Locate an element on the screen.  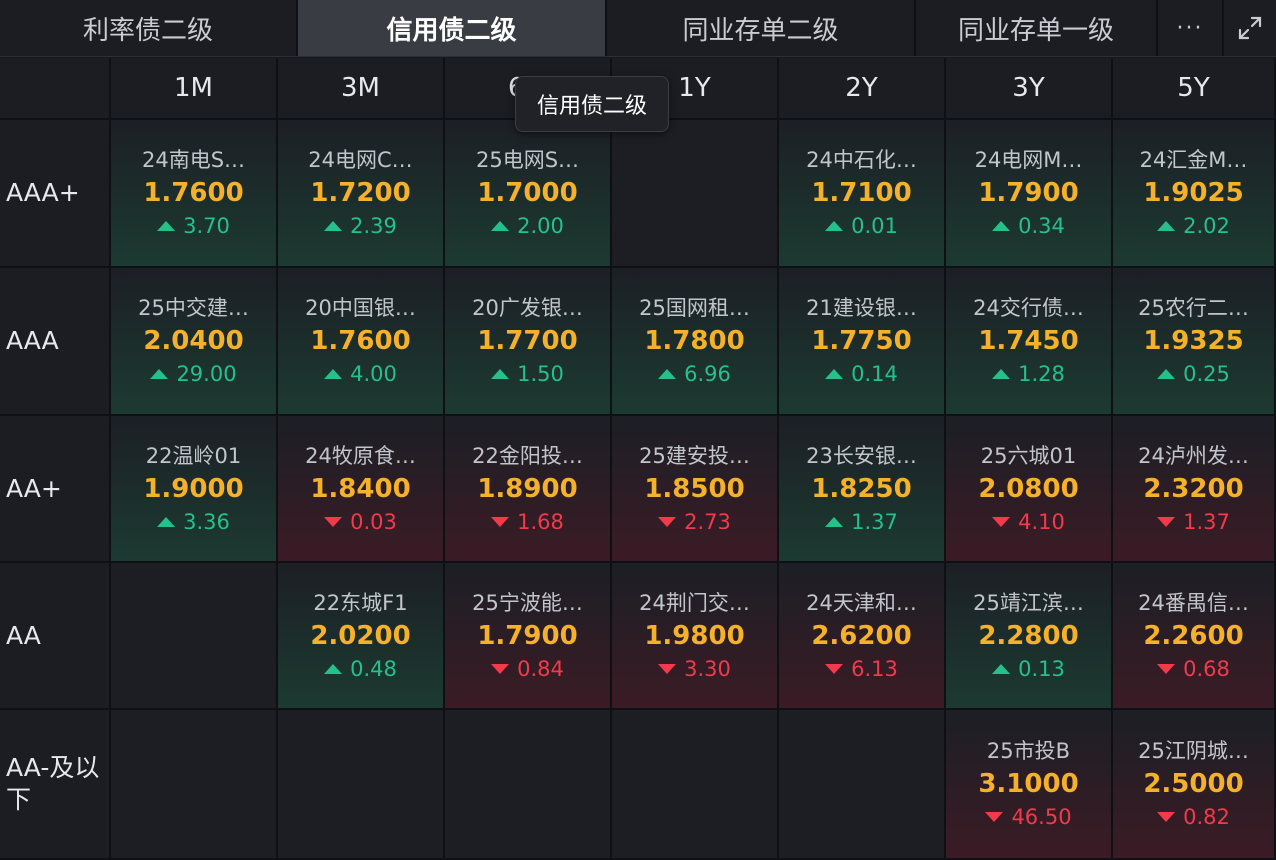
bond-change: 2.00 is located at coordinates (527, 226).